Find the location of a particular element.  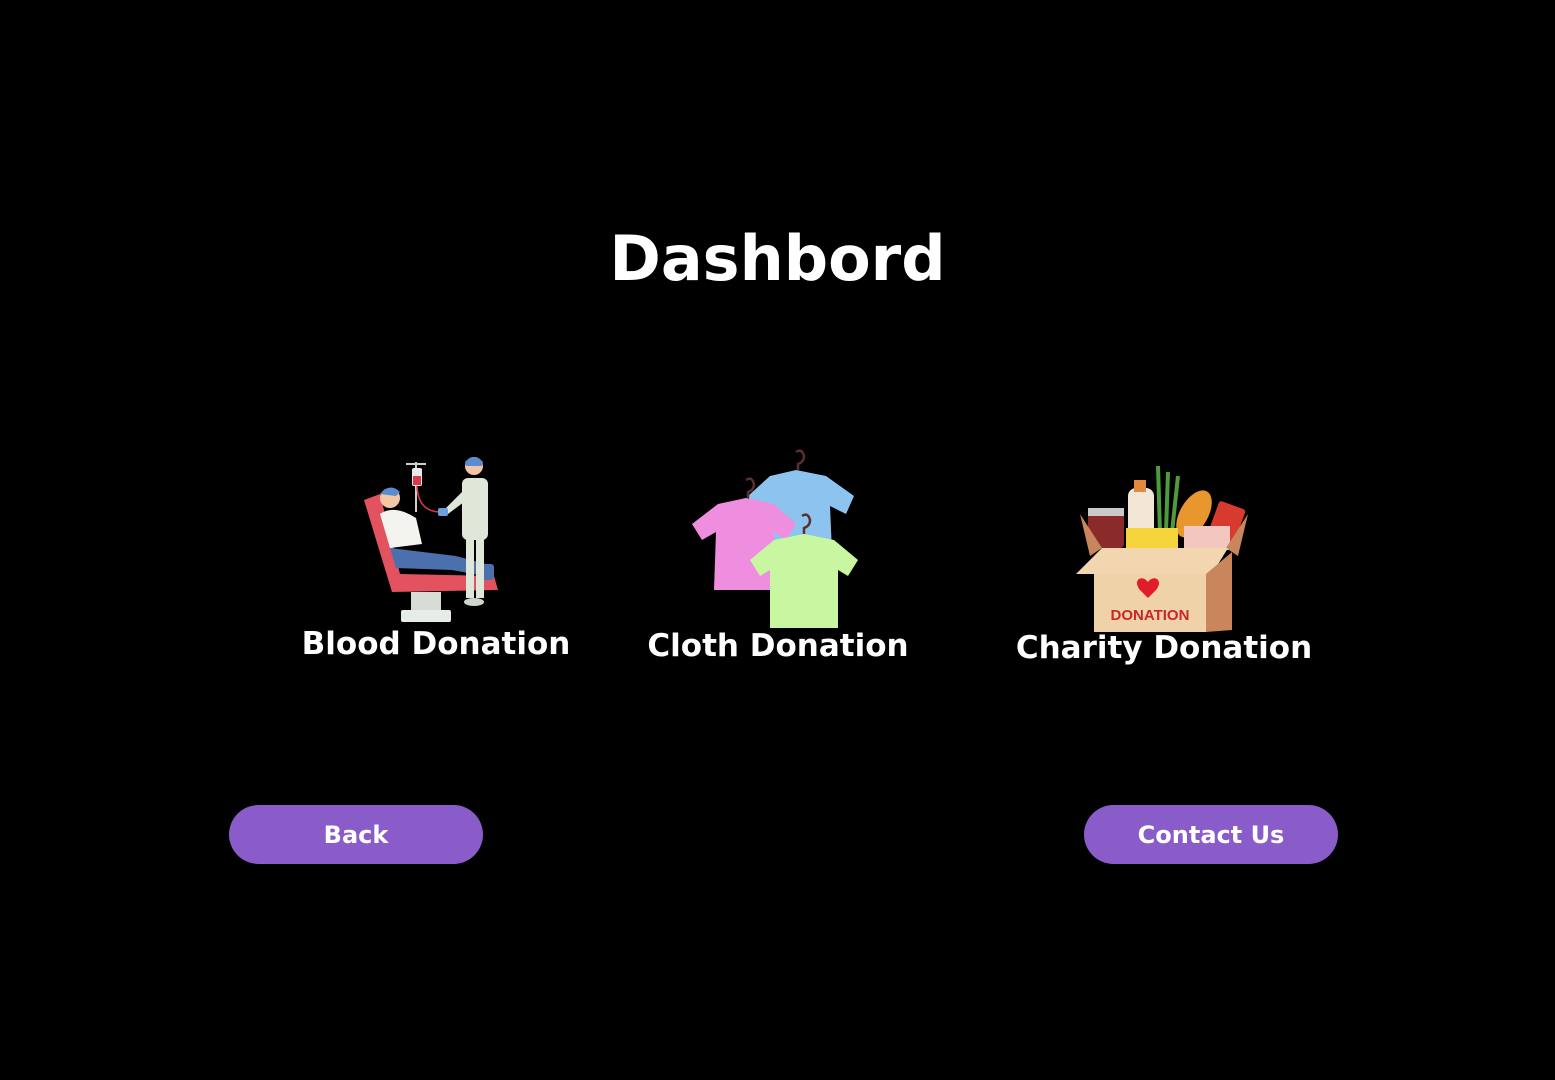

blood-donation-card: Blood Donation is located at coordinates (436, 557).